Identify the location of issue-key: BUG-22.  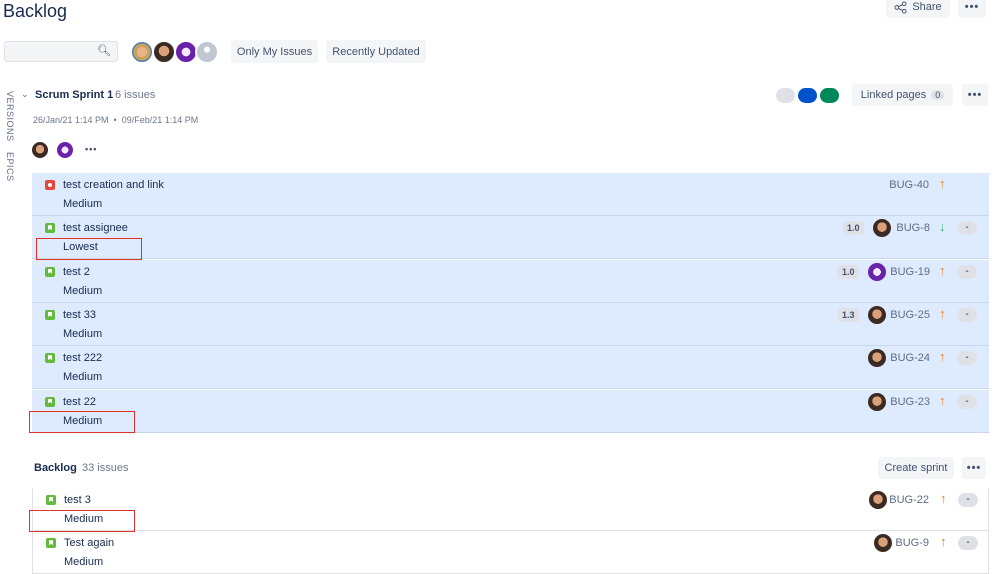
(909, 500).